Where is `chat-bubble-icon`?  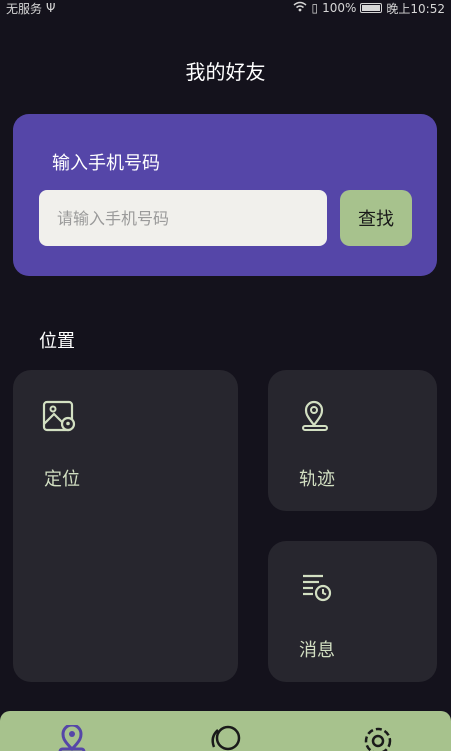 chat-bubble-icon is located at coordinates (226, 738).